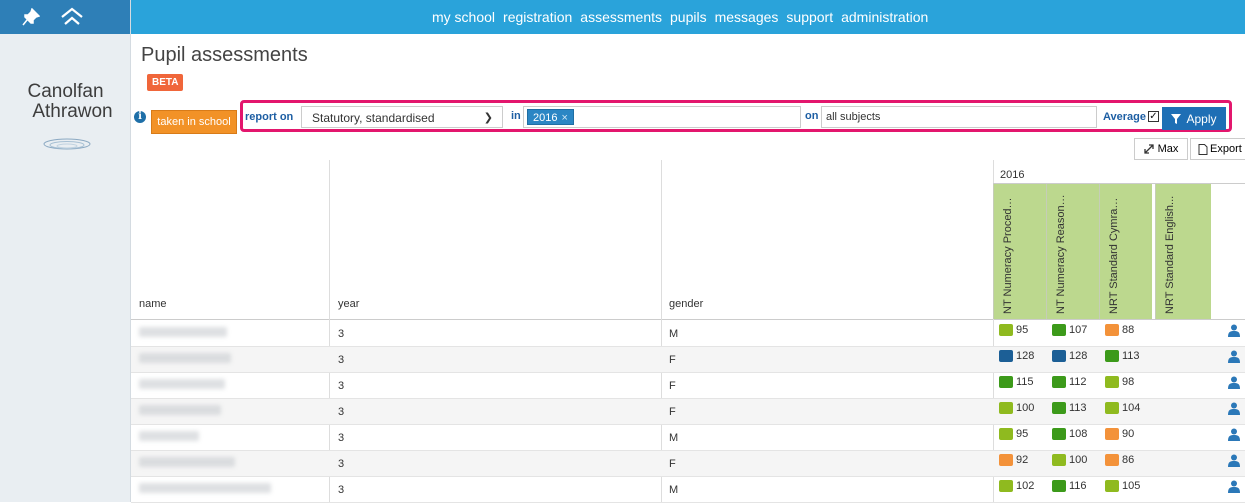  I want to click on nav-registration: registration, so click(537, 17).